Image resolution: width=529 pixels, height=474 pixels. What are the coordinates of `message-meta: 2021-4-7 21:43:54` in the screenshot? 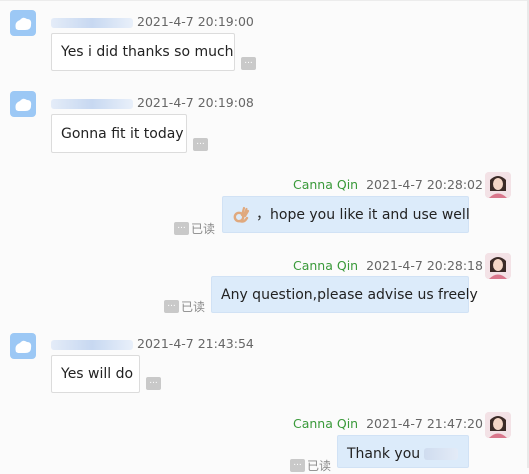 It's located at (152, 344).